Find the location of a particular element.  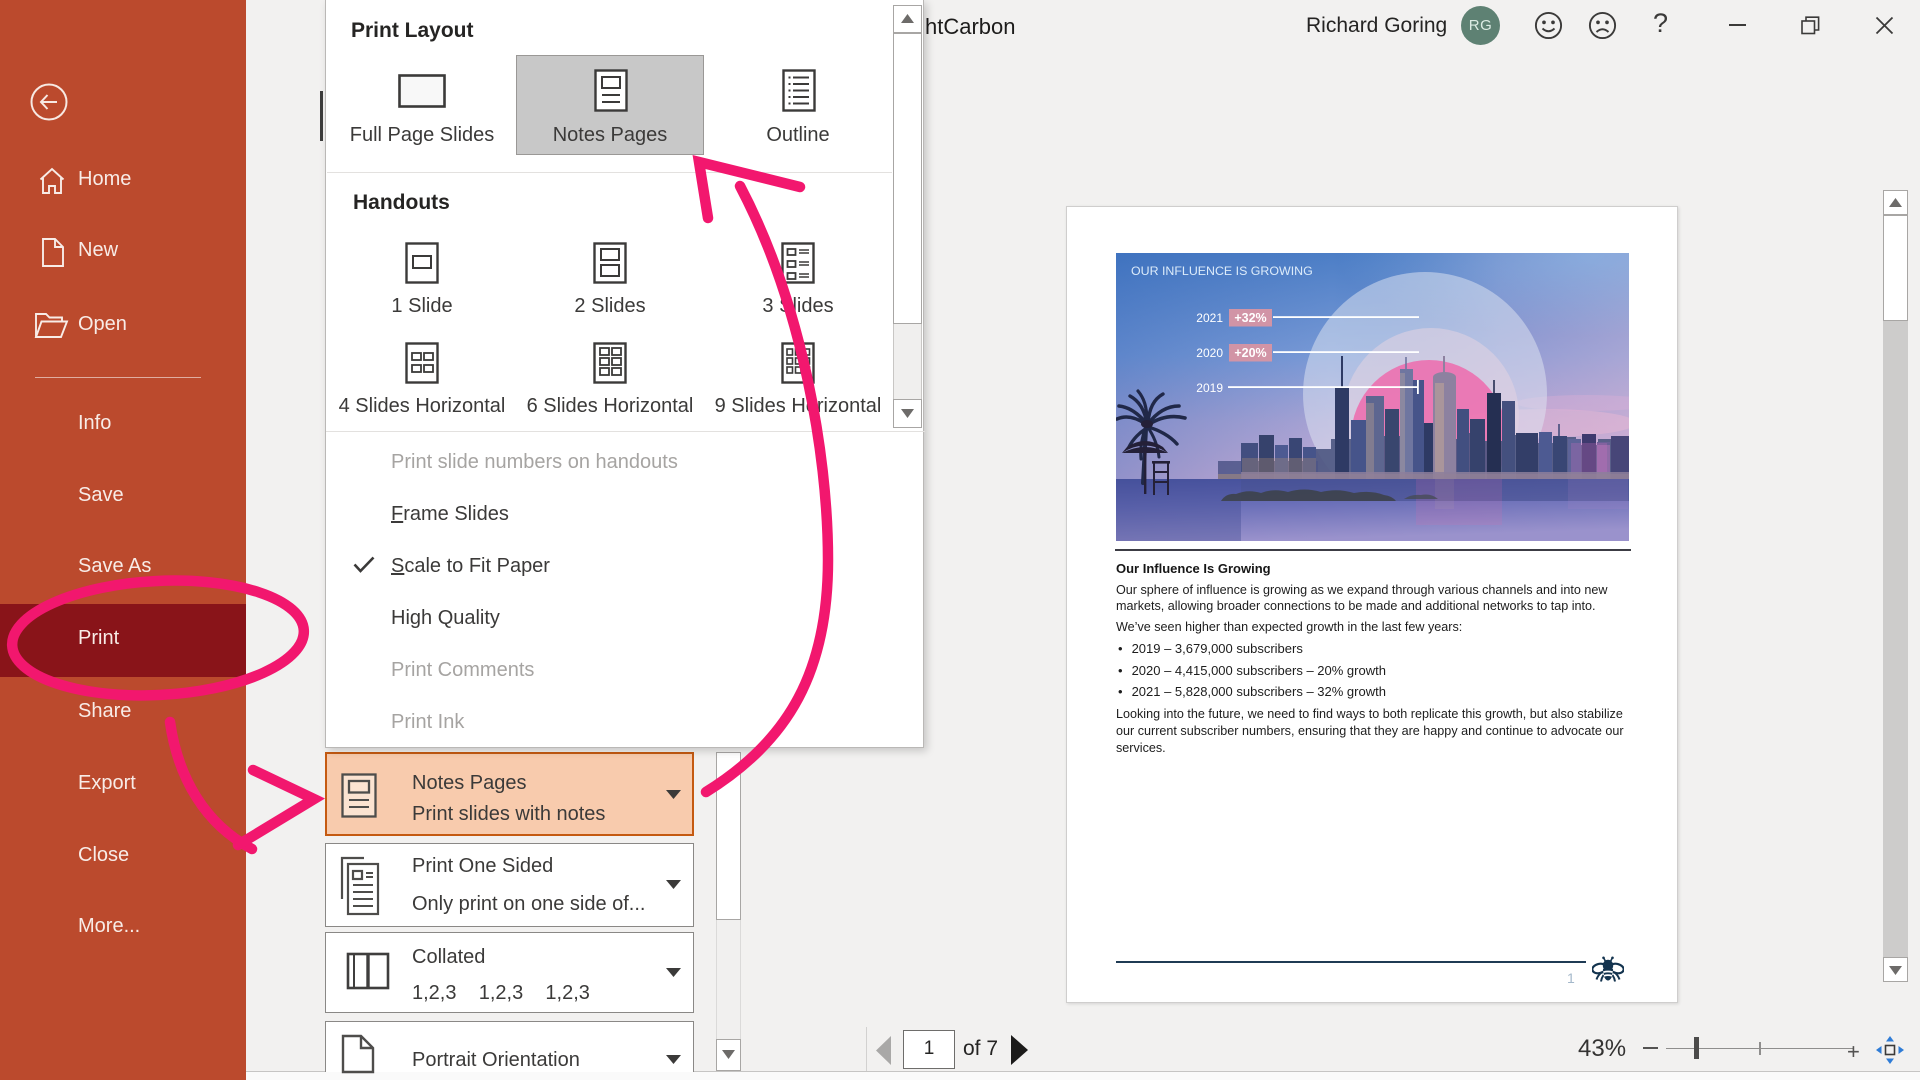

svg-text: 2020 is located at coordinates (1209, 353).